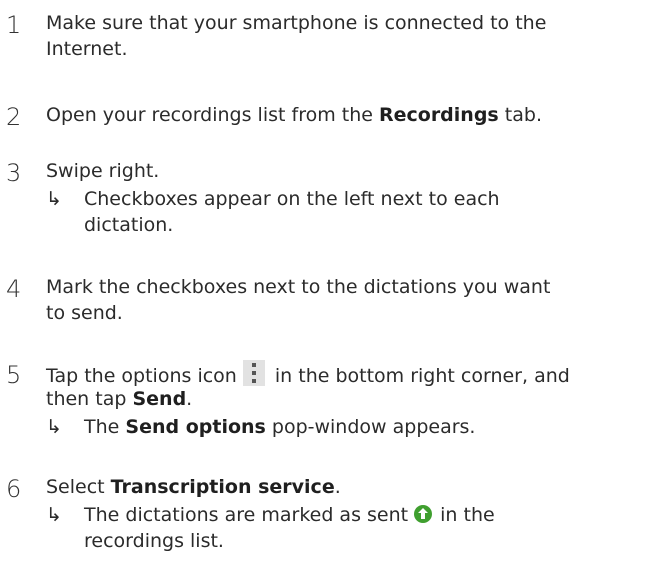 Image resolution: width=656 pixels, height=562 pixels. What do you see at coordinates (222, 487) in the screenshot?
I see `transcription-service-label: Transcription service` at bounding box center [222, 487].